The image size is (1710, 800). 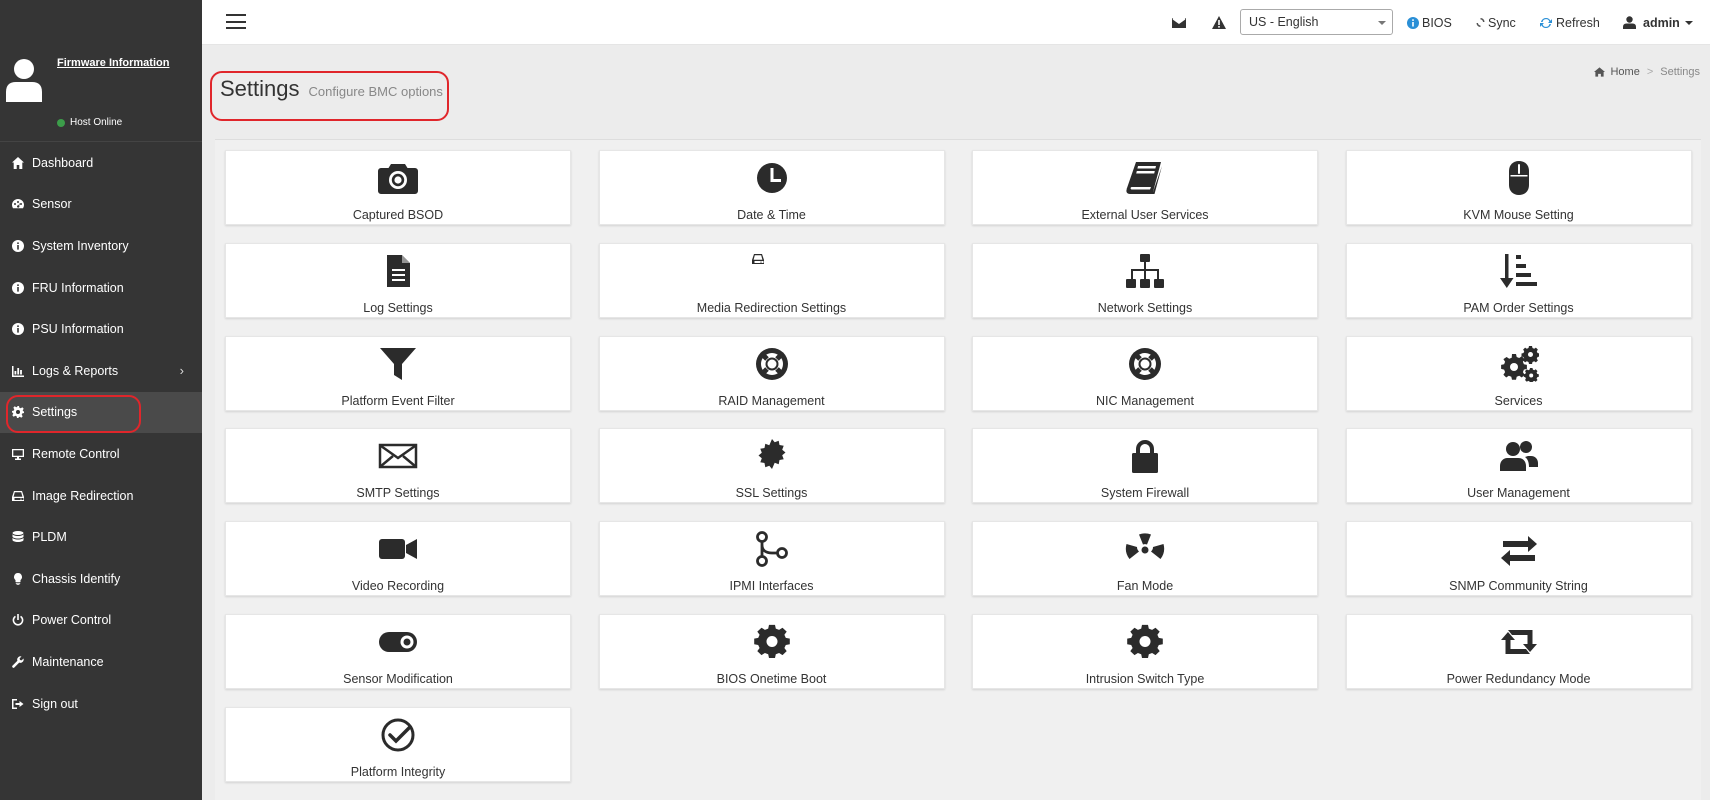 I want to click on tile-nic-management: NIC Management, so click(x=1145, y=373).